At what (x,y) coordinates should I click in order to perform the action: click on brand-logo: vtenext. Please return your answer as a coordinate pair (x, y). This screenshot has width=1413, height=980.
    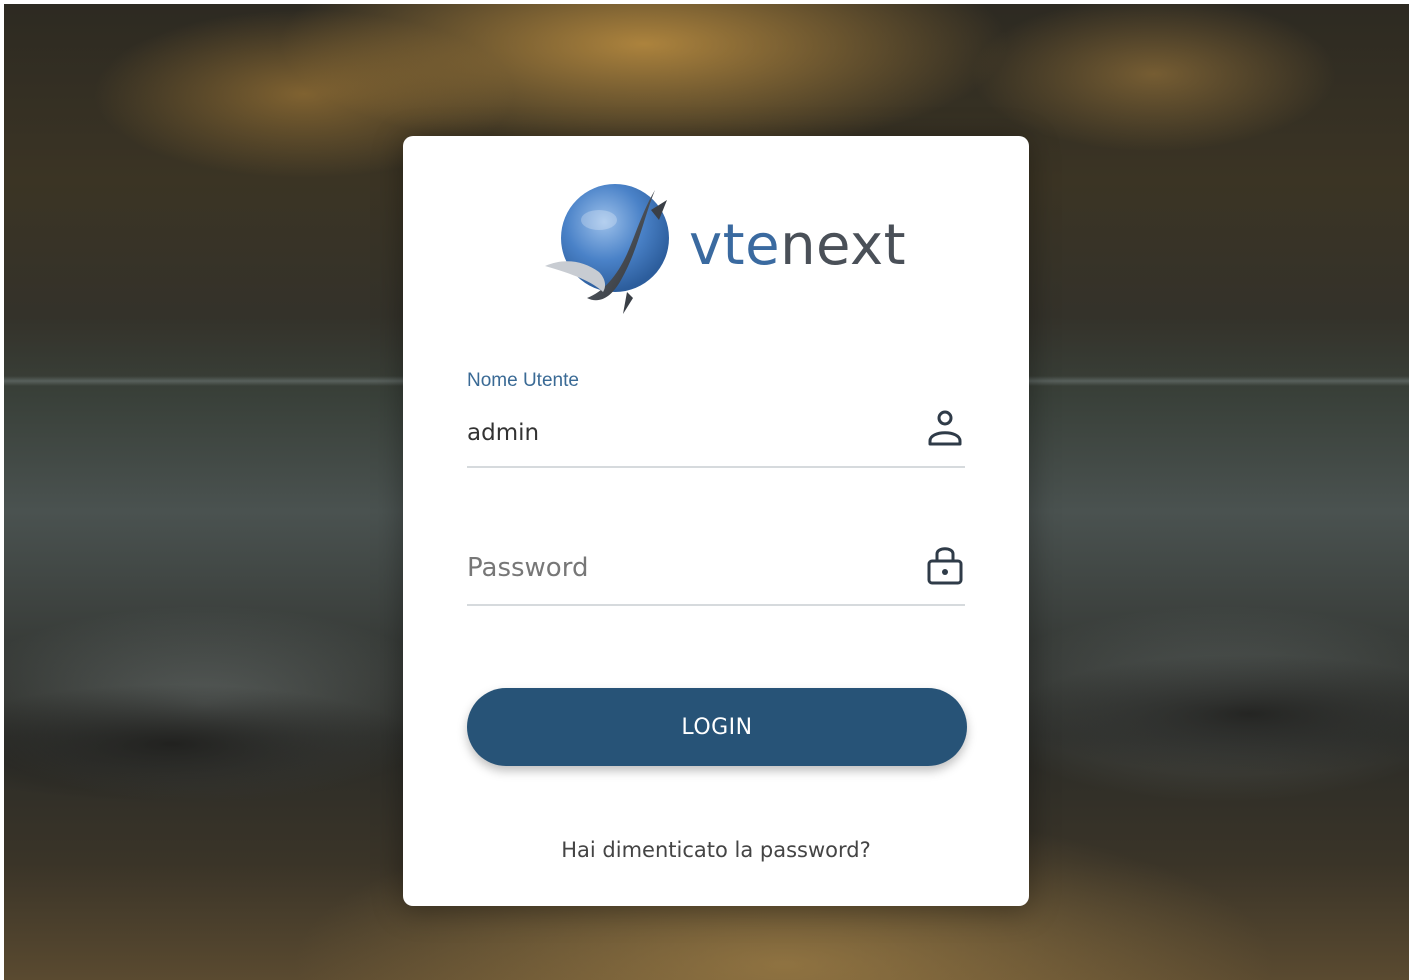
    Looking at the image, I should click on (724, 250).